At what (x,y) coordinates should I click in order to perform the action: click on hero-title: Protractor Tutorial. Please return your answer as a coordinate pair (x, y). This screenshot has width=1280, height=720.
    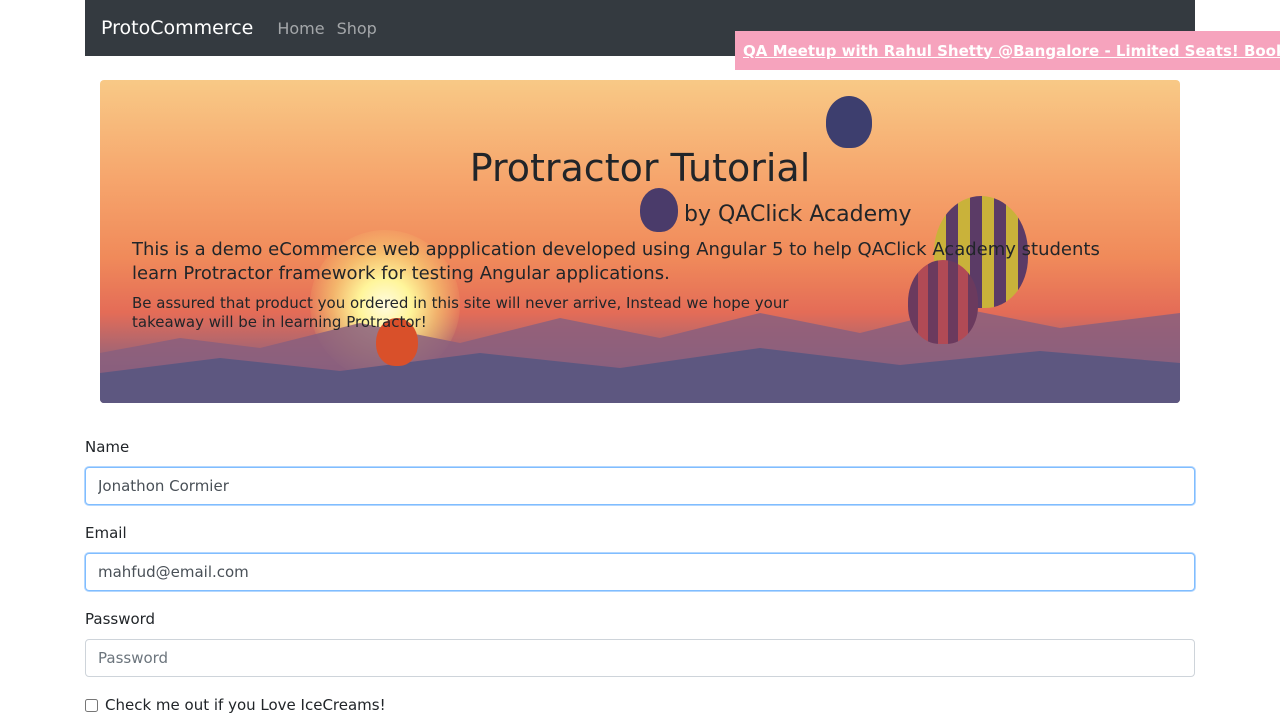
    Looking at the image, I should click on (640, 168).